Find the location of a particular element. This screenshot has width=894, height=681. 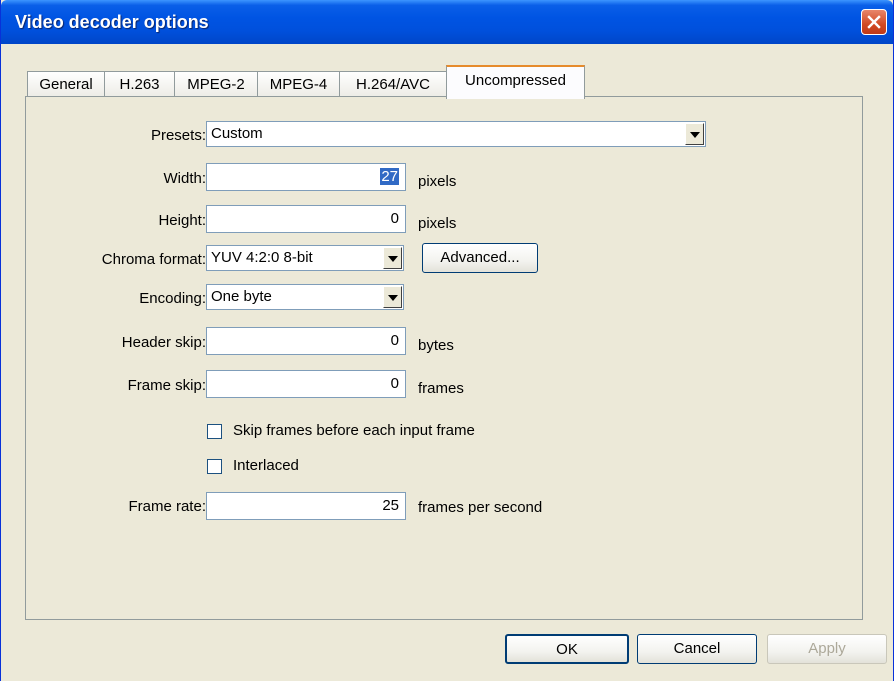

interlaced-label: Interlaced is located at coordinates (266, 465).